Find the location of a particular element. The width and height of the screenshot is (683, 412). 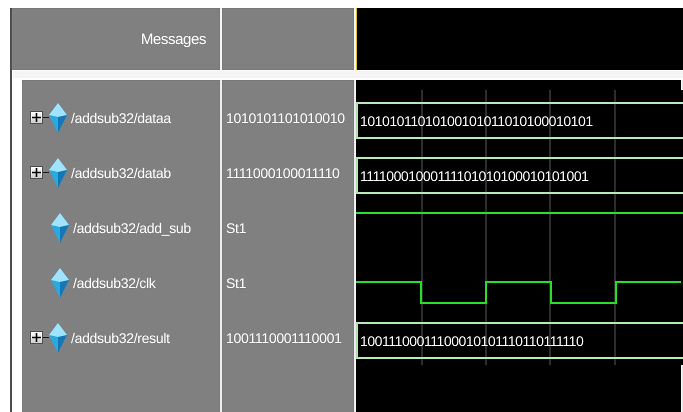

signal-value: 1001110001110001 is located at coordinates (289, 337).